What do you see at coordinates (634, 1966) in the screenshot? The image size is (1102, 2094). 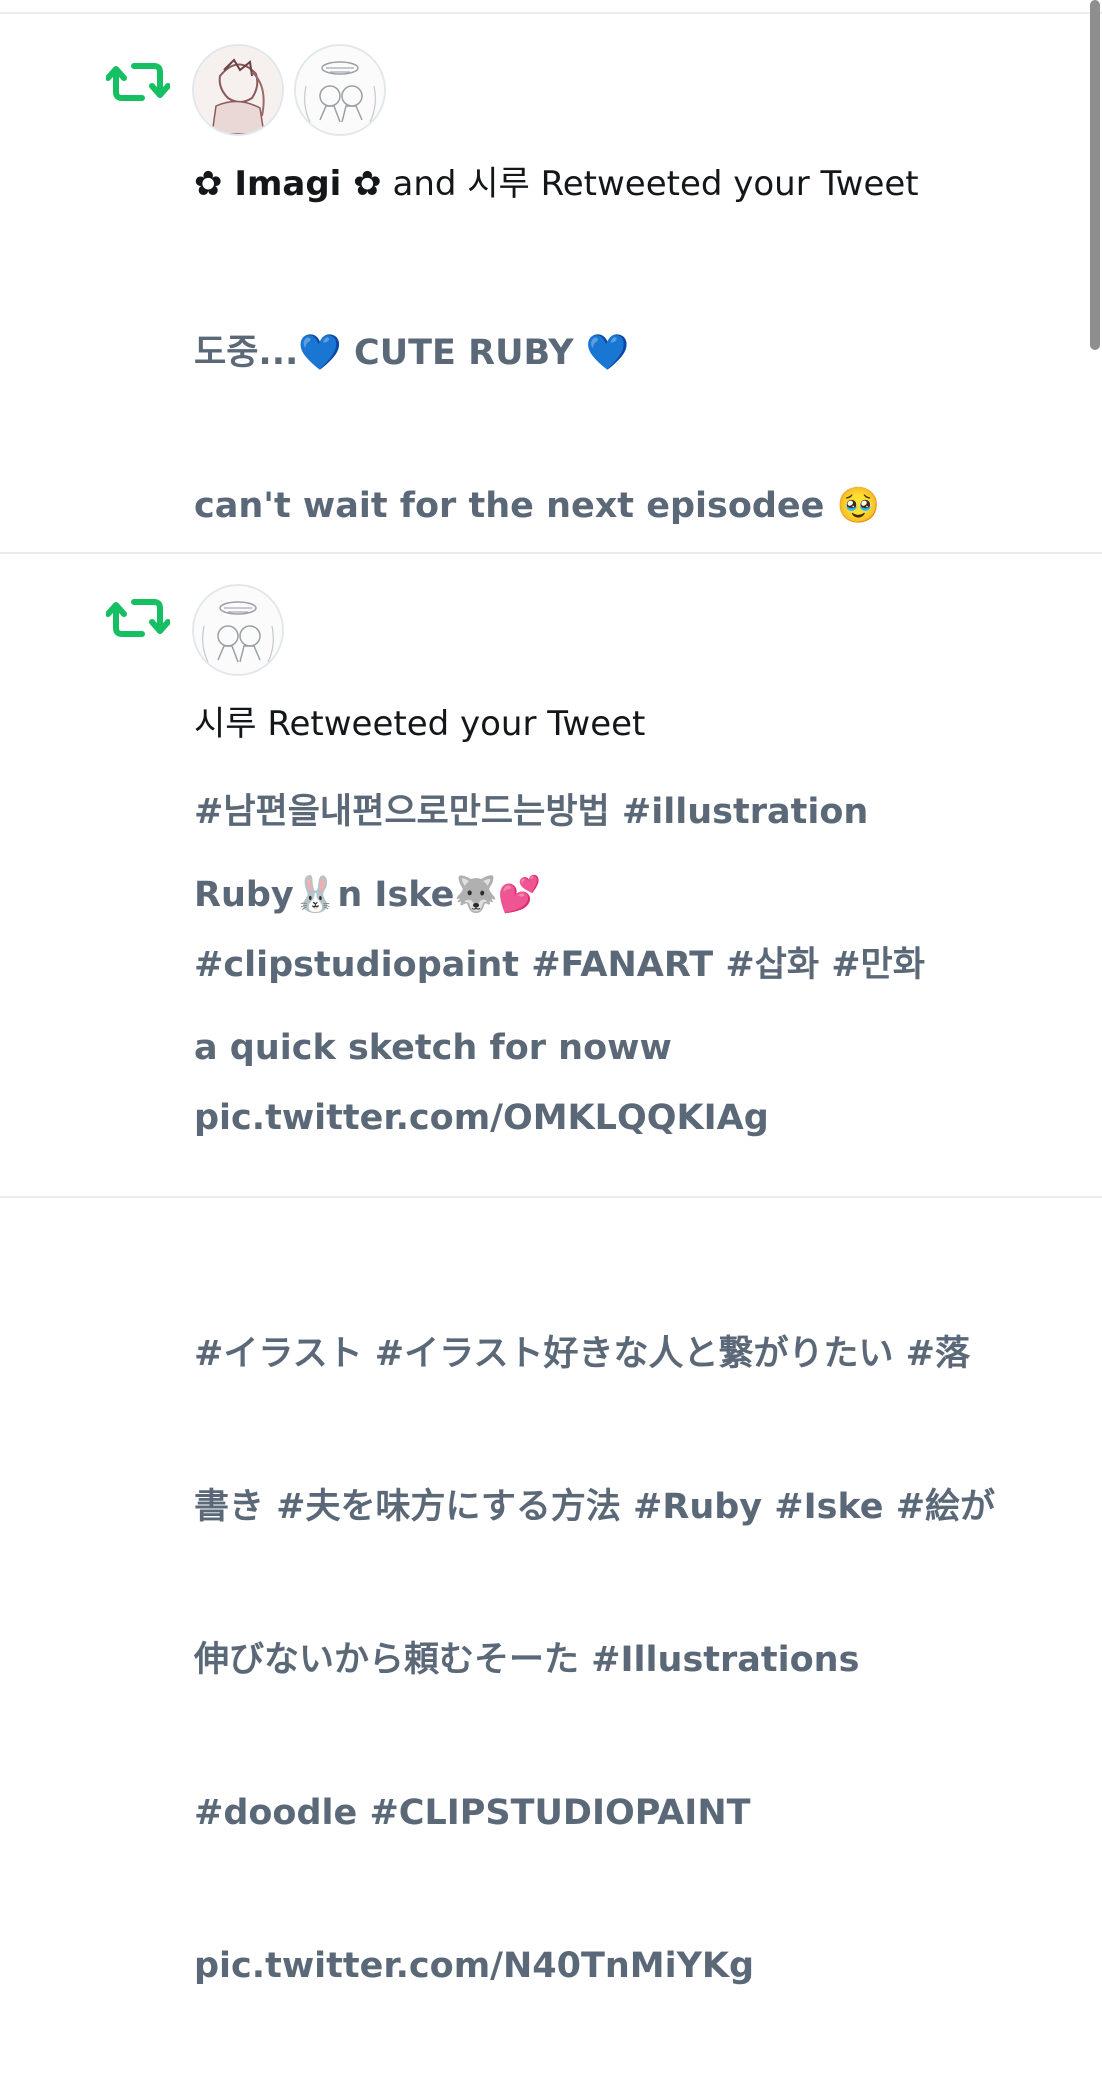 I see `tweet-link: pic.twitter.com/N40TnMiYKg` at bounding box center [634, 1966].